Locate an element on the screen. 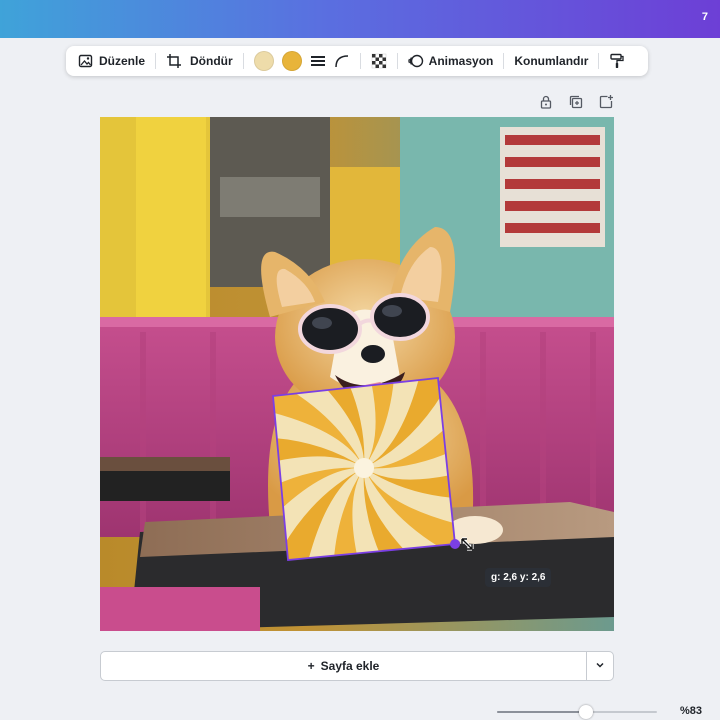 The width and height of the screenshot is (720, 720). page-actions is located at coordinates (576, 102).